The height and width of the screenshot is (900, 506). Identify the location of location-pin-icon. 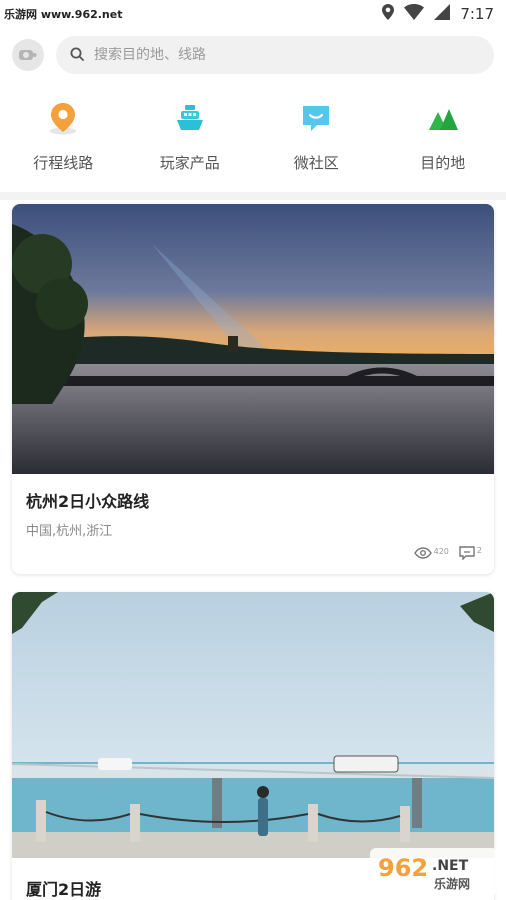
(63, 118).